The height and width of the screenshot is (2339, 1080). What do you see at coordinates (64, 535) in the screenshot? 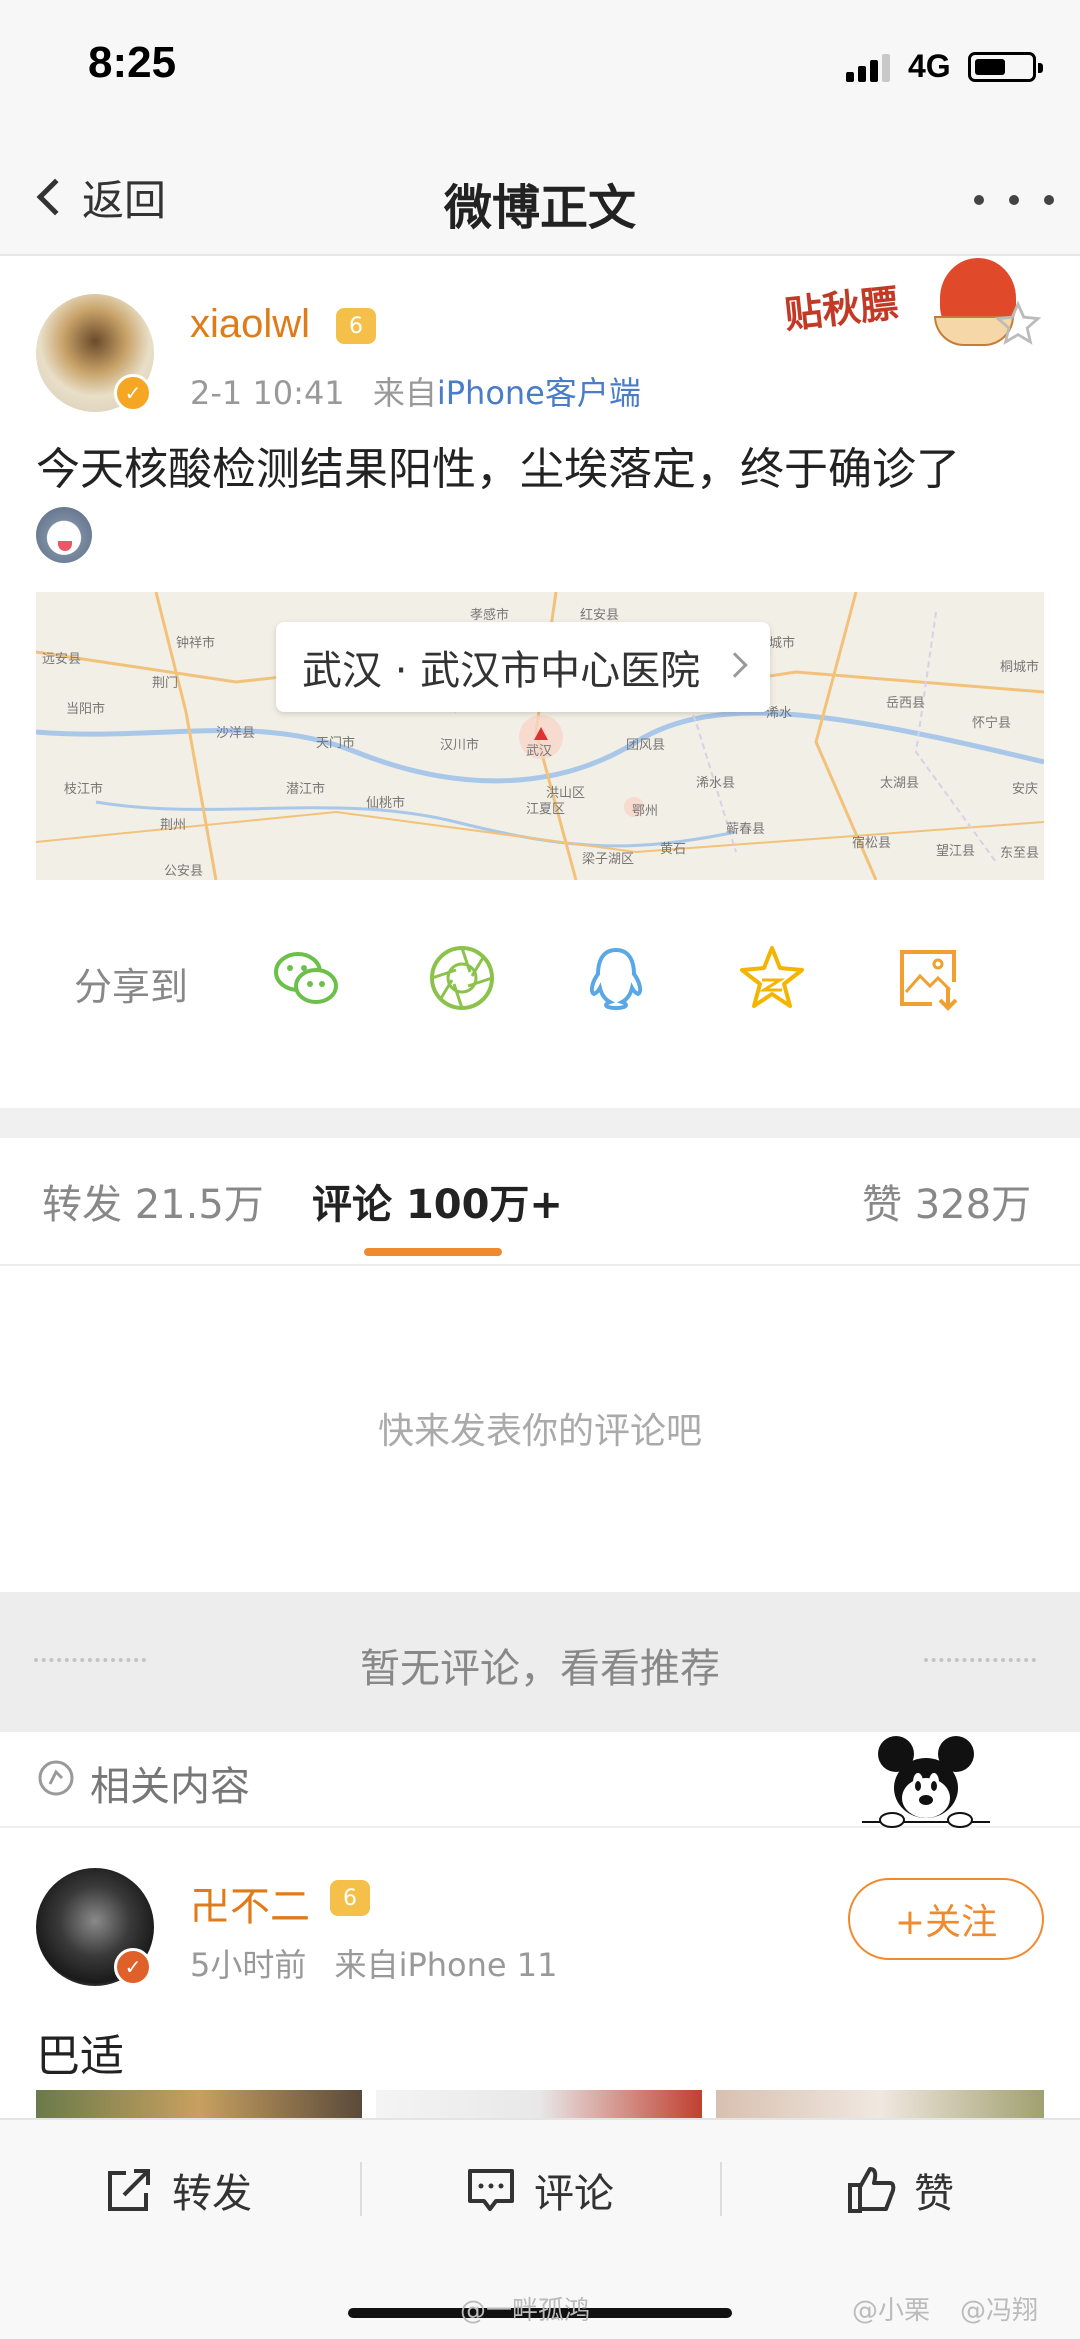
I see `husky-emoji-icon` at bounding box center [64, 535].